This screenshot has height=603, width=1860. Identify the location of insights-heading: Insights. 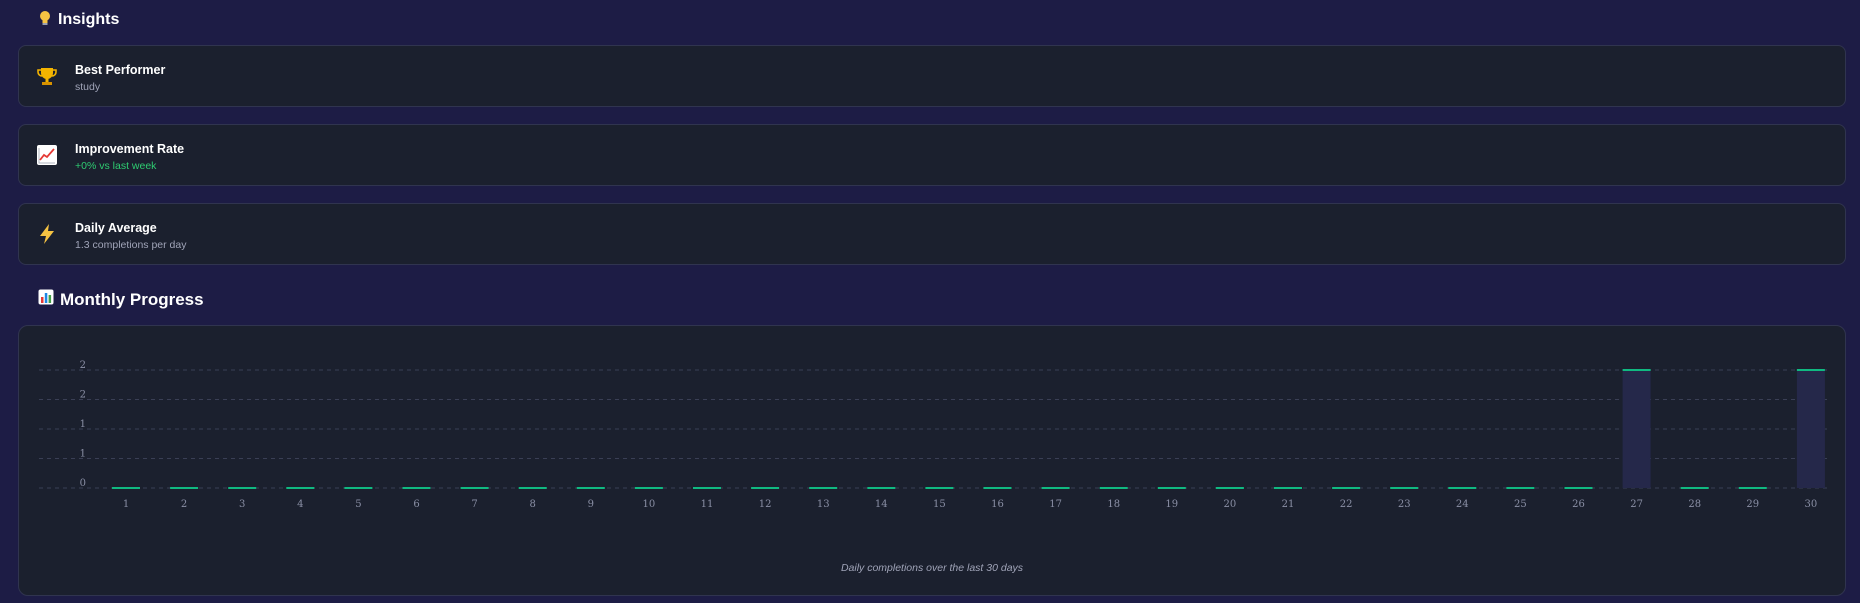
(78, 20).